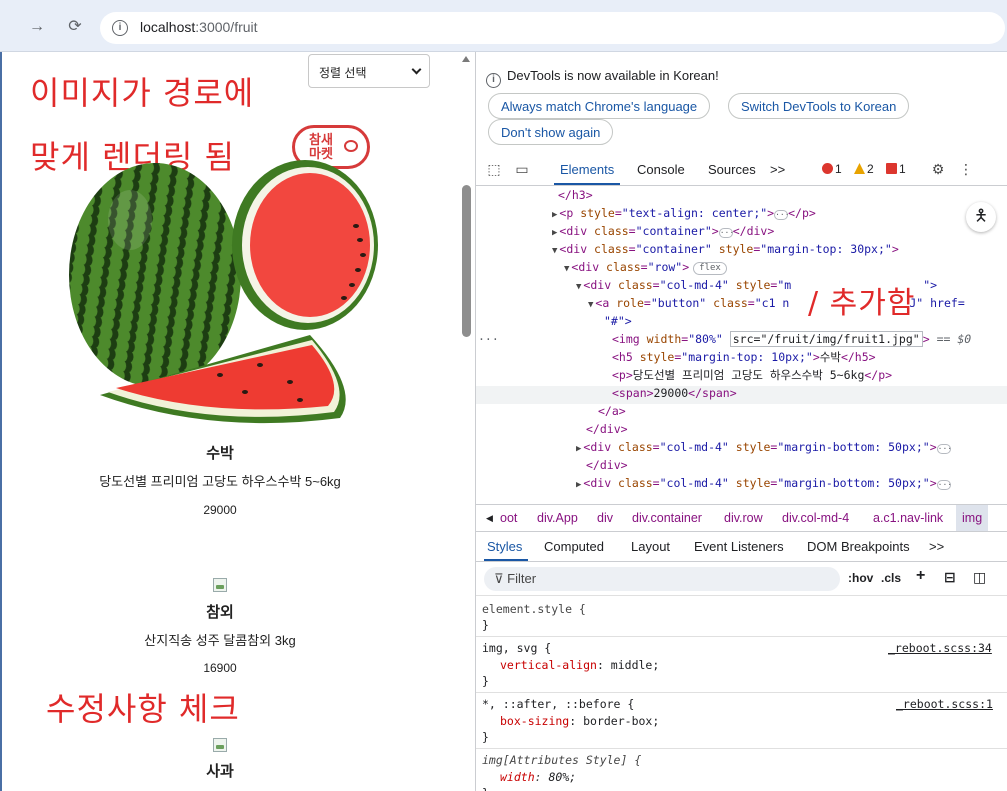 Image resolution: width=1007 pixels, height=791 pixels. I want to click on warning-count: 2, so click(864, 169).